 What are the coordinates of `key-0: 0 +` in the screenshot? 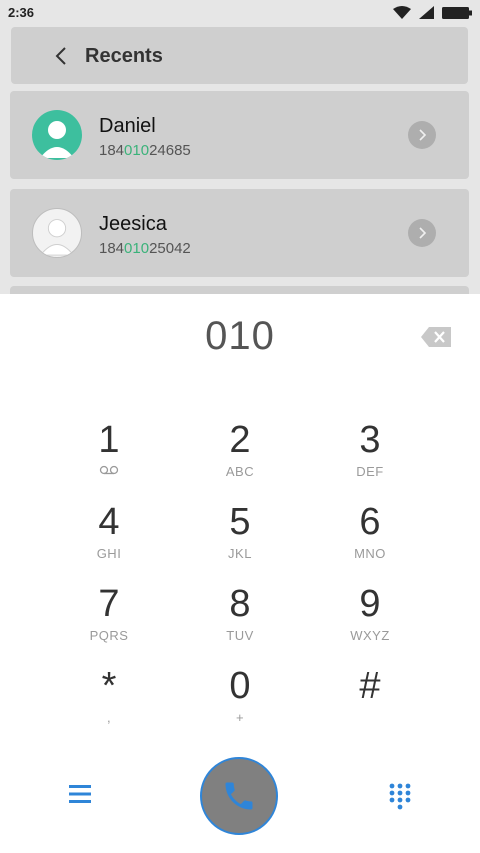 It's located at (240, 701).